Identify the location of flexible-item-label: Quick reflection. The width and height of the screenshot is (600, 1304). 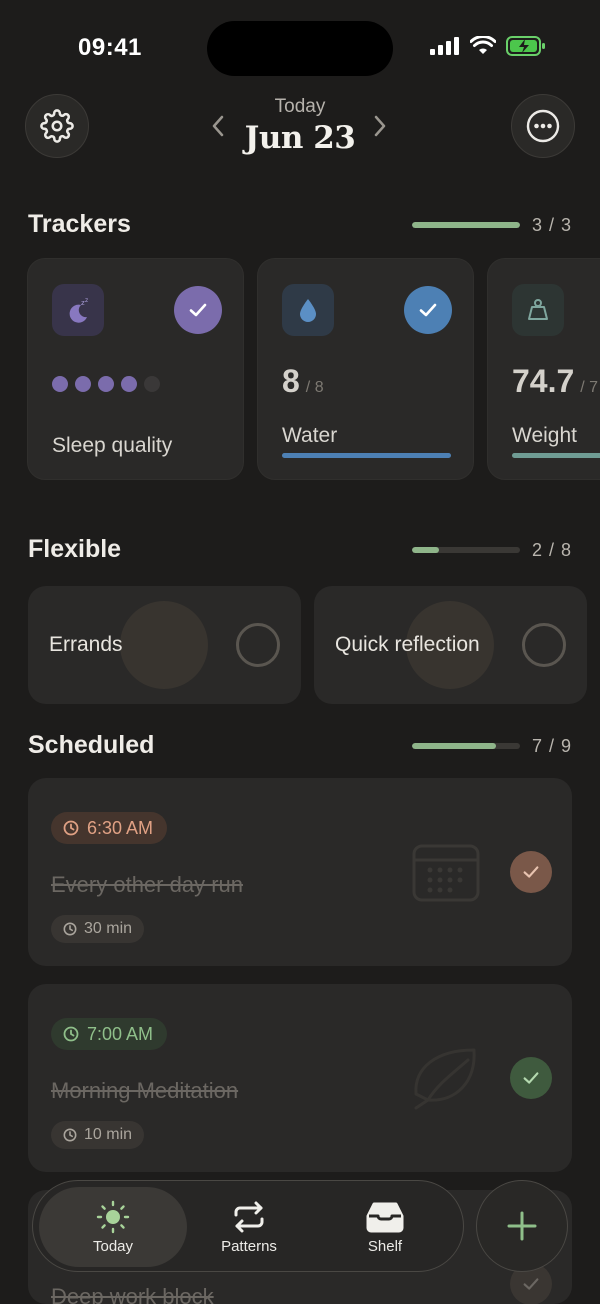
(407, 644).